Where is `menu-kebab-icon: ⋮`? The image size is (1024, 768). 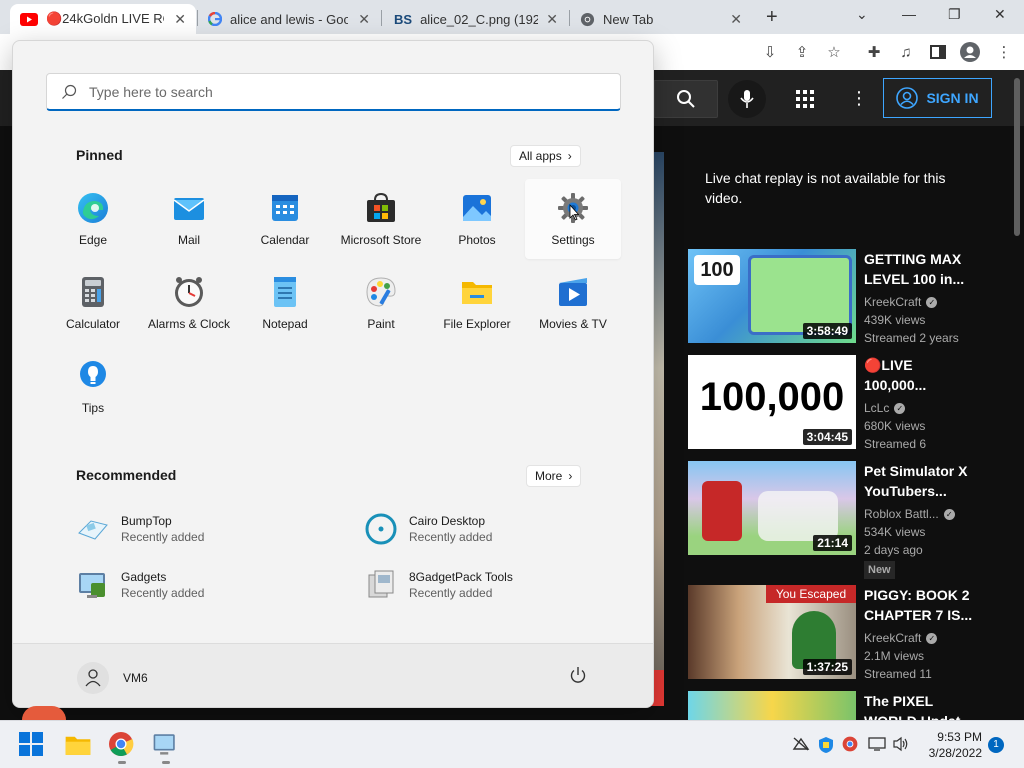 menu-kebab-icon: ⋮ is located at coordinates (1004, 52).